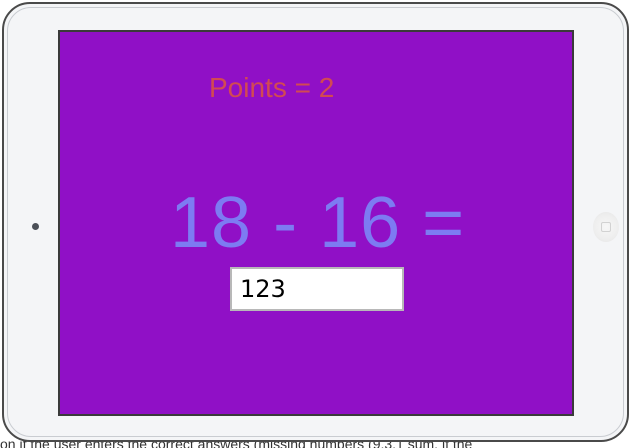 The width and height of the screenshot is (633, 448). Describe the element at coordinates (317, 289) in the screenshot. I see `answer-input` at that location.